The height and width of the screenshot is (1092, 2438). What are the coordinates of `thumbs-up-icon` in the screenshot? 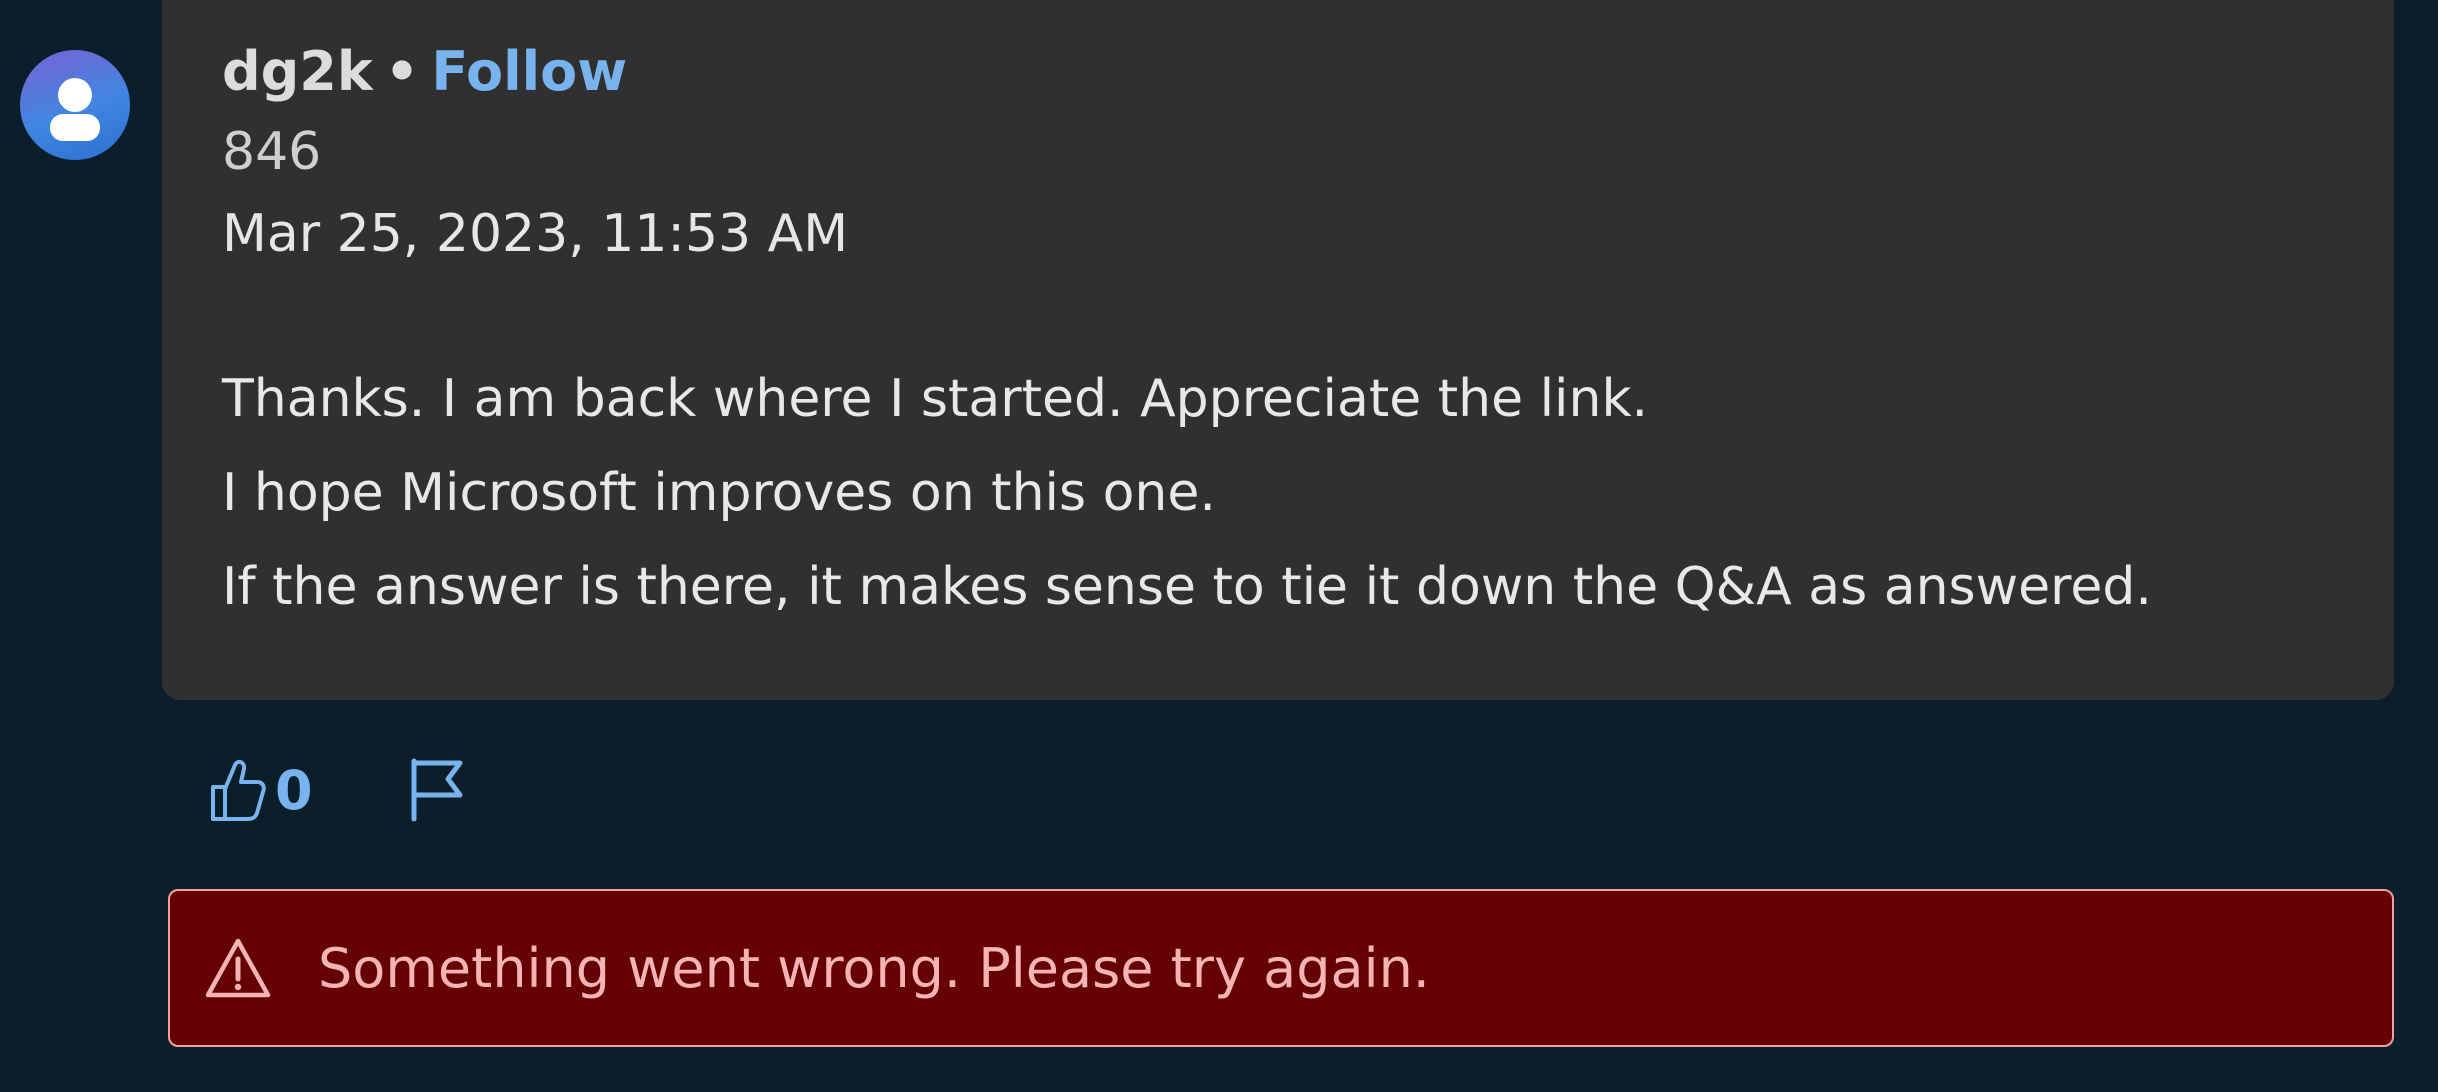 It's located at (238, 790).